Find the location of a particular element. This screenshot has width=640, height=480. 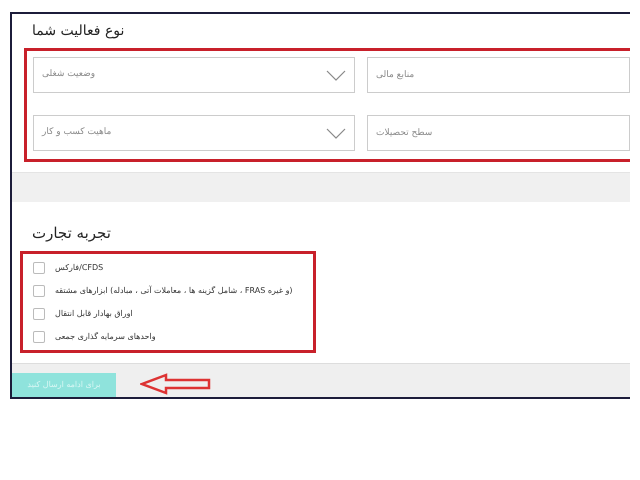

section-title: تجربه تجارت is located at coordinates (71, 233).